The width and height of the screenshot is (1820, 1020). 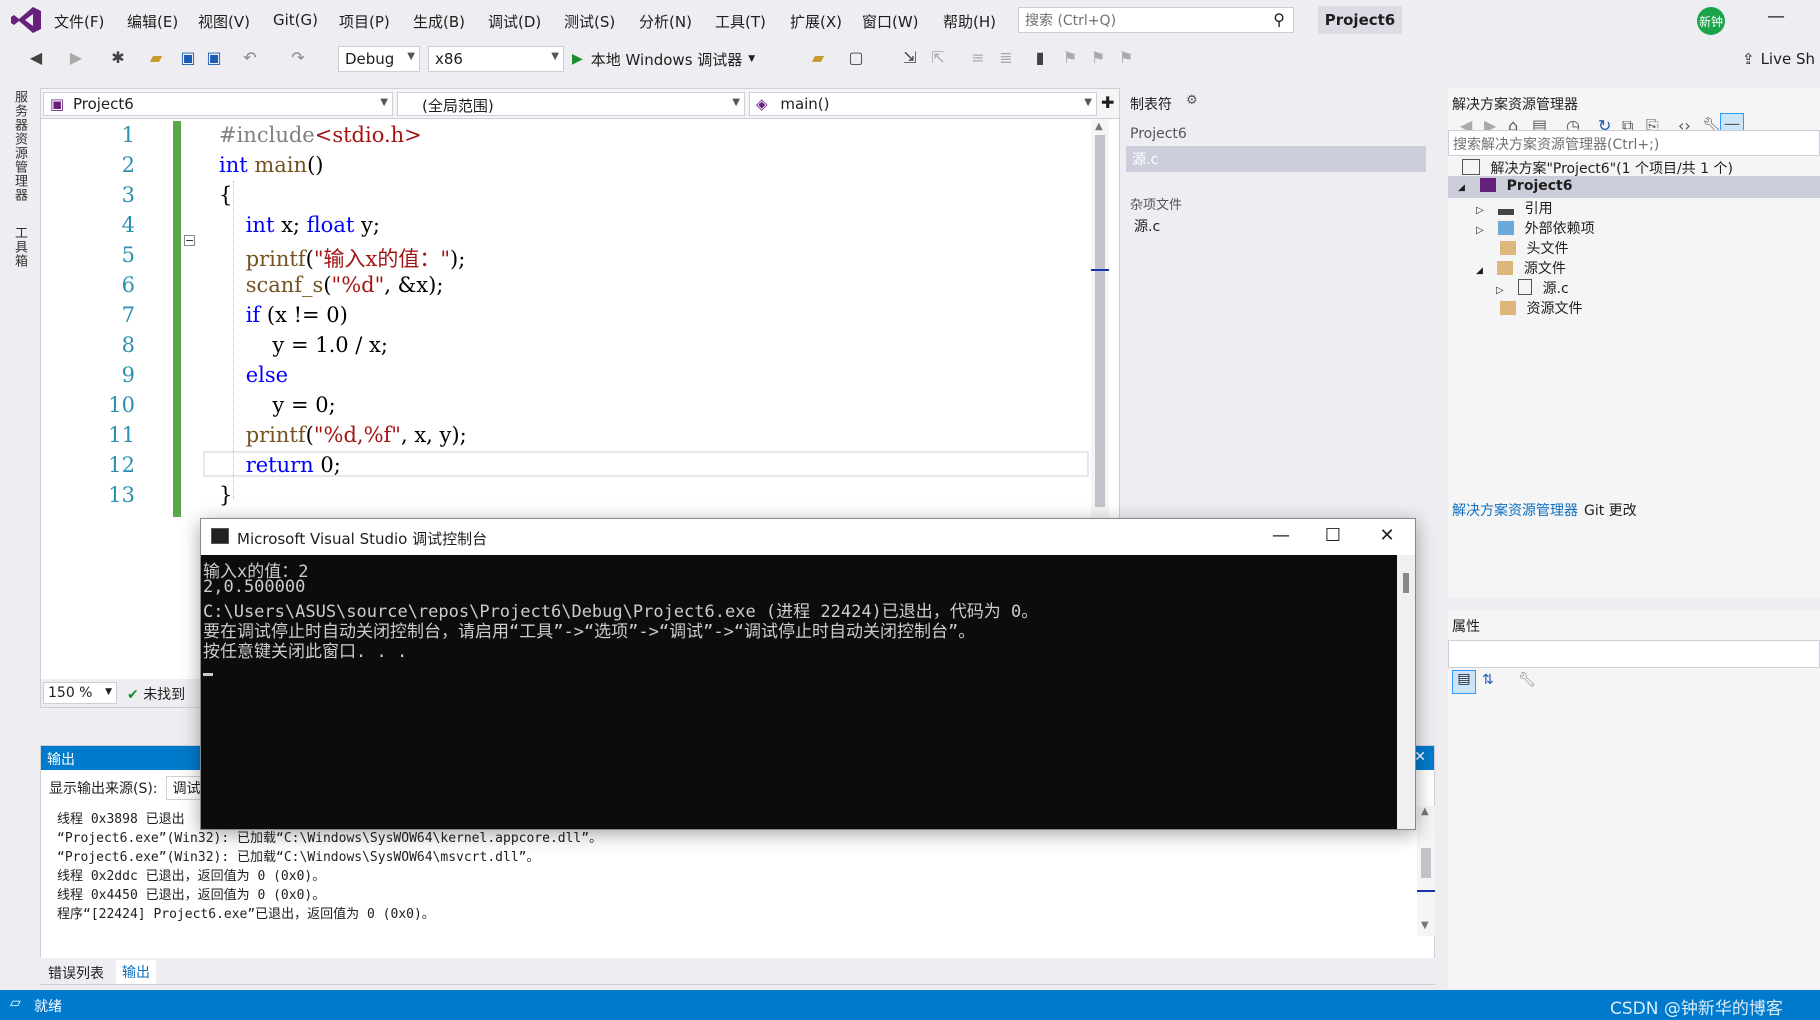 I want to click on menu-item: 扩展(X), so click(x=816, y=21).